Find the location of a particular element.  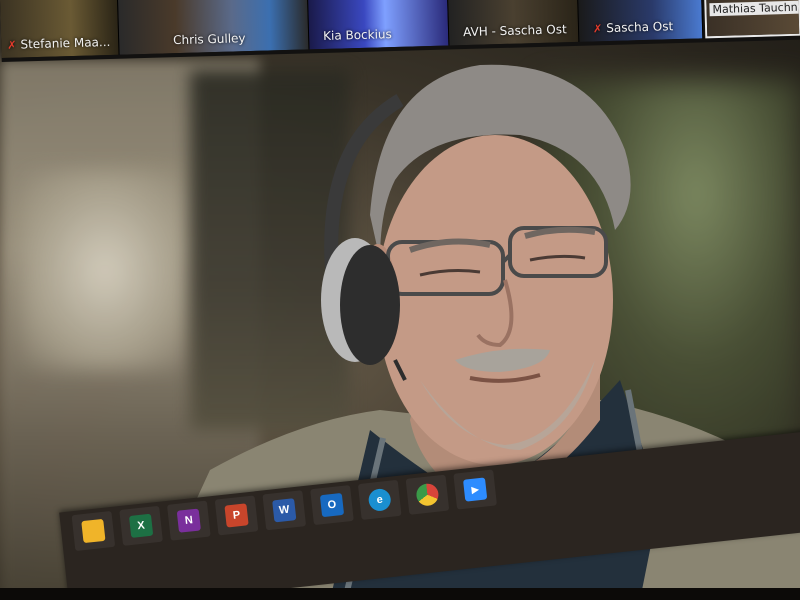

excel-icon: X is located at coordinates (141, 525).